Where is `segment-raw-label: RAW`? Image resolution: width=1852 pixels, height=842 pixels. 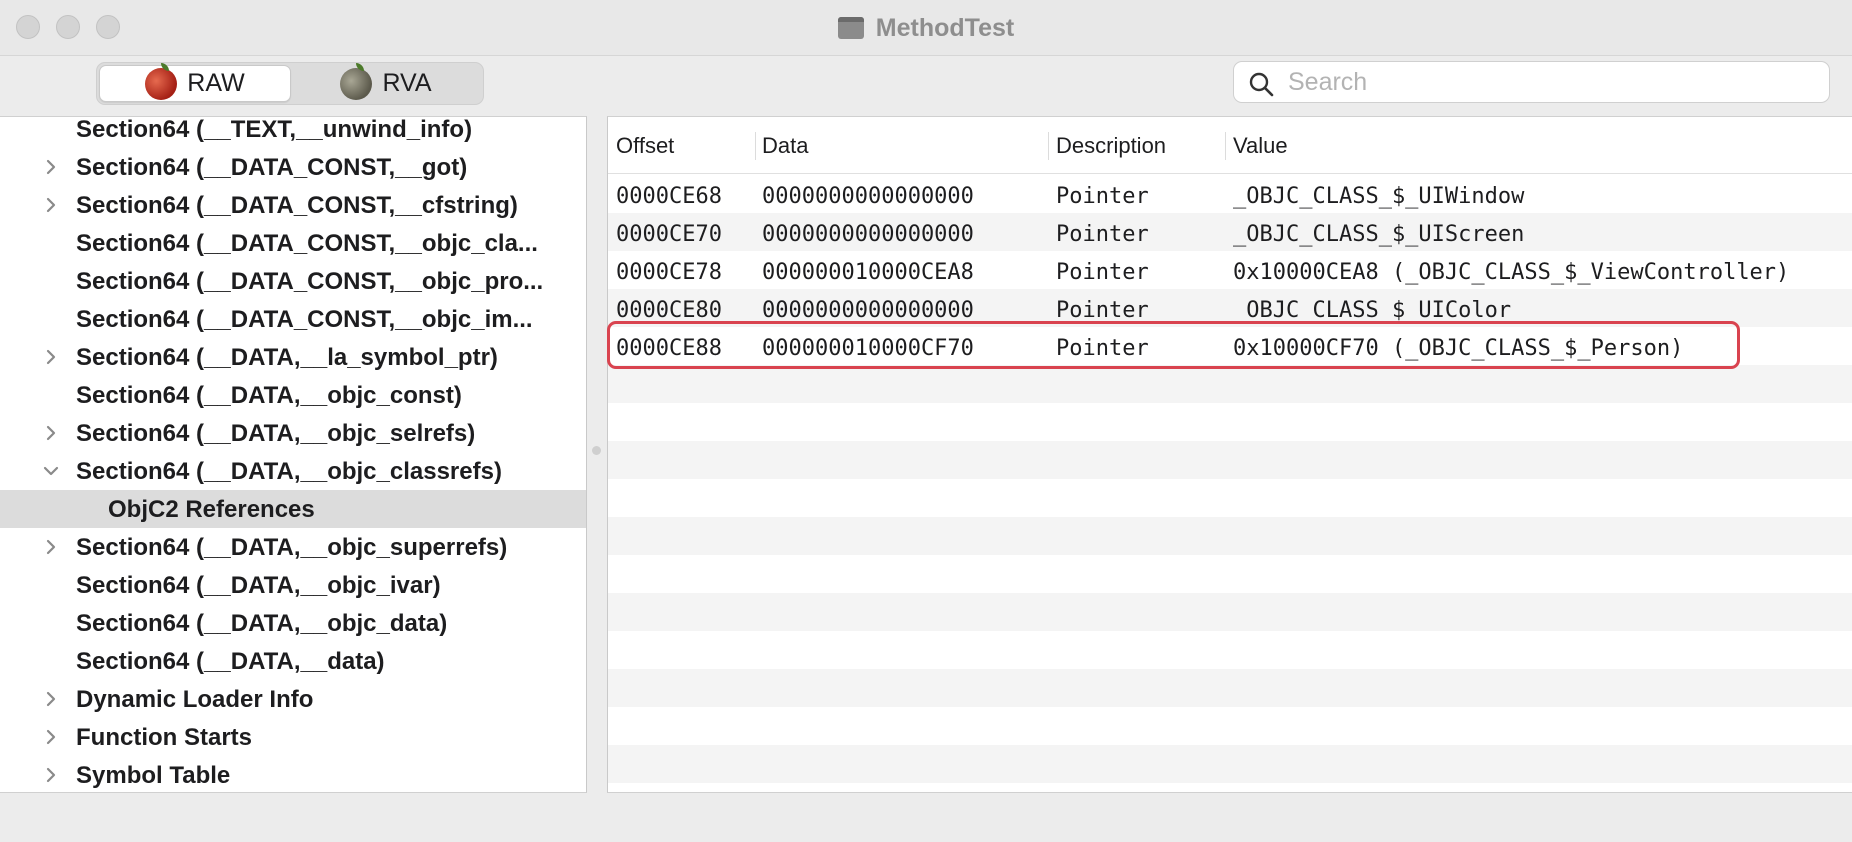
segment-raw-label: RAW is located at coordinates (216, 83).